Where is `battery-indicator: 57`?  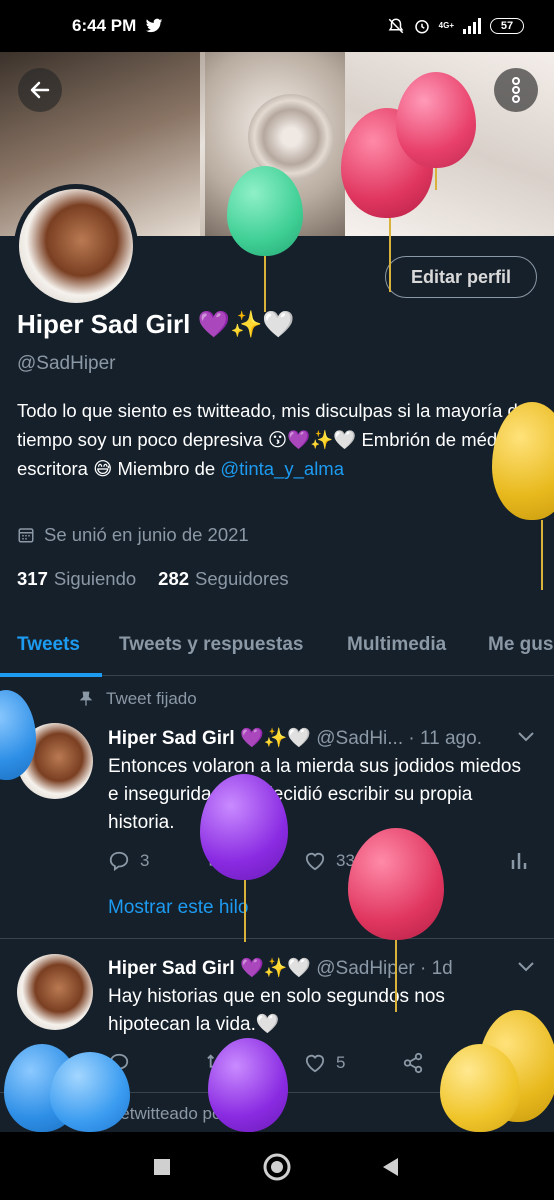 battery-indicator: 57 is located at coordinates (507, 26).